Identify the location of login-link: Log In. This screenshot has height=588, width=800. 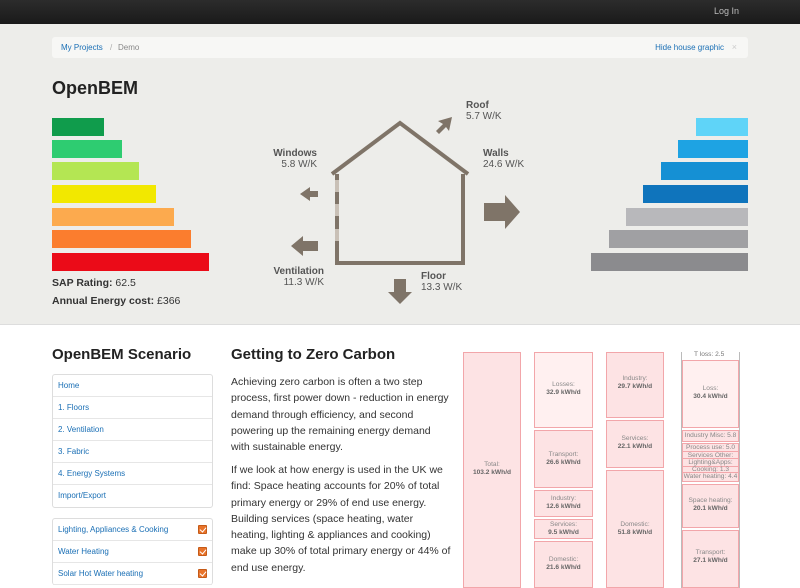
(726, 11).